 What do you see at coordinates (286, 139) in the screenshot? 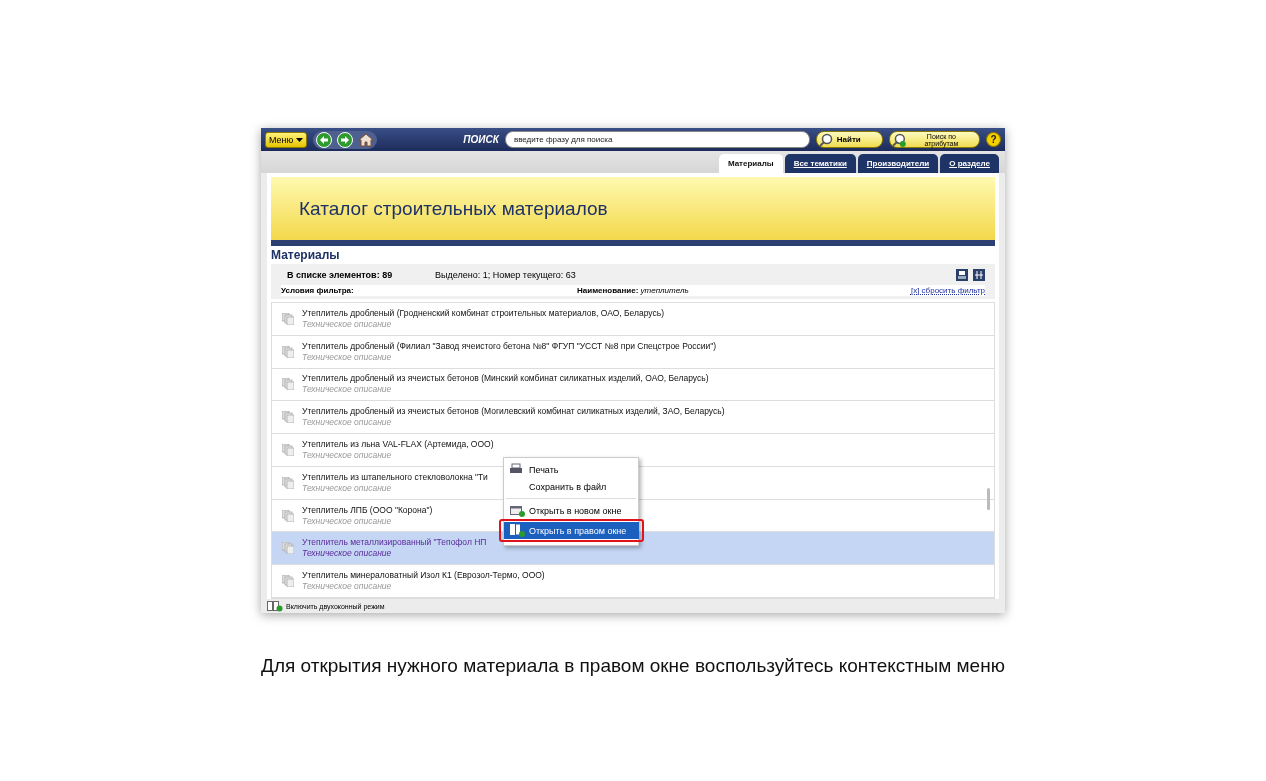
I see `menu-button: Меню` at bounding box center [286, 139].